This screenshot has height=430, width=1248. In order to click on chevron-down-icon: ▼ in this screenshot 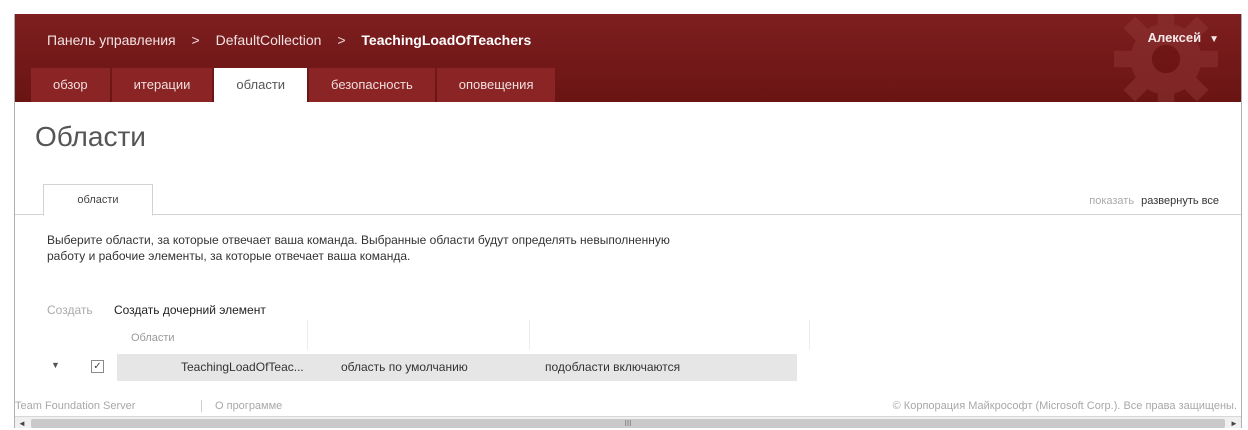, I will do `click(1214, 39)`.